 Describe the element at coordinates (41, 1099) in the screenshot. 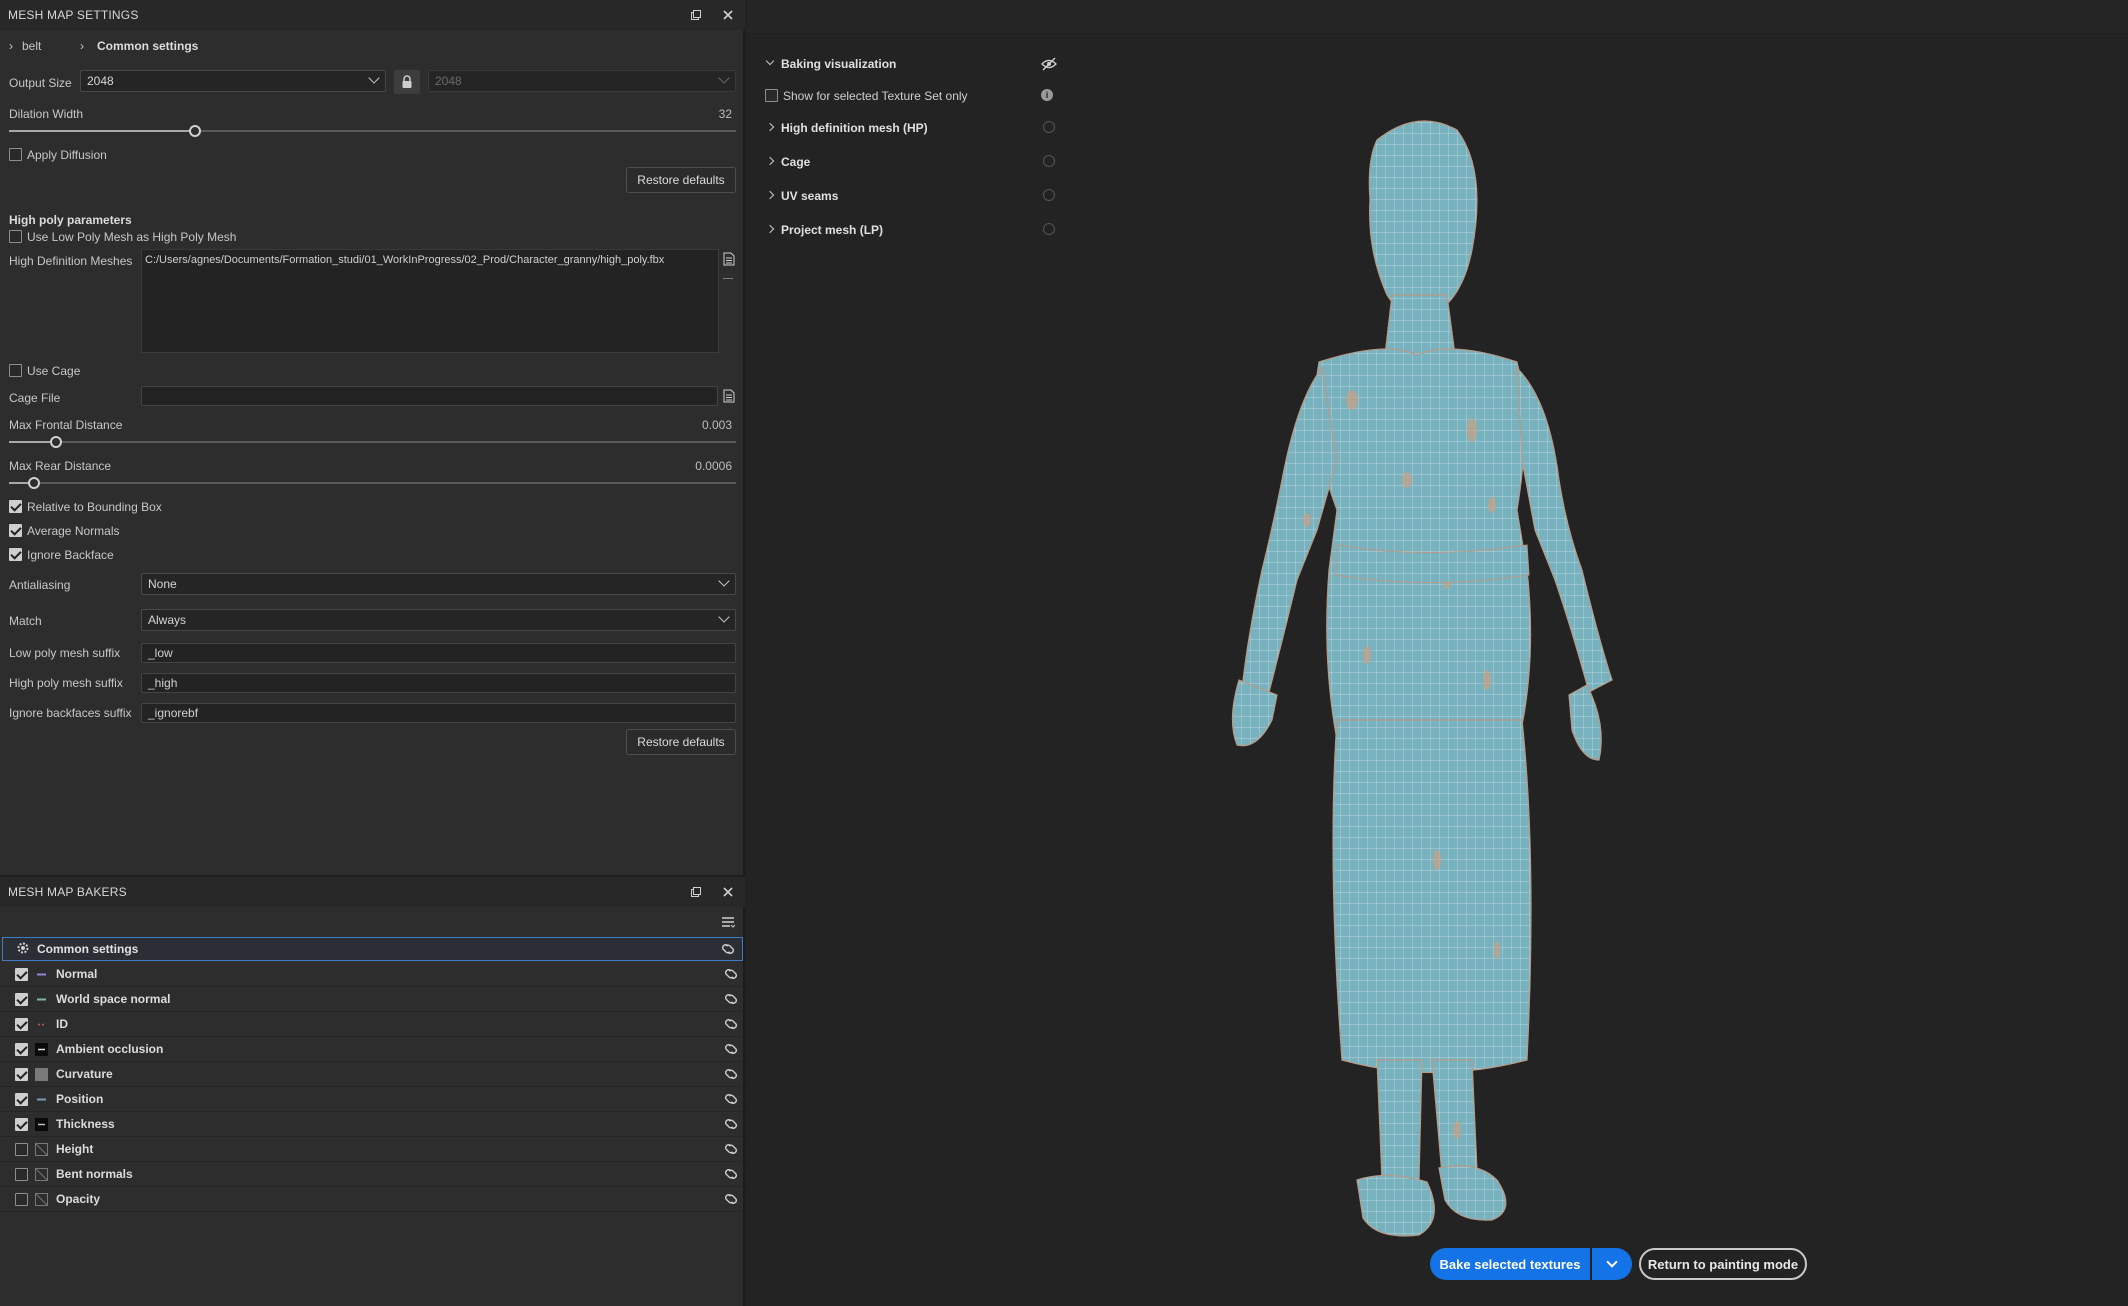

I see `position-map-icon` at that location.